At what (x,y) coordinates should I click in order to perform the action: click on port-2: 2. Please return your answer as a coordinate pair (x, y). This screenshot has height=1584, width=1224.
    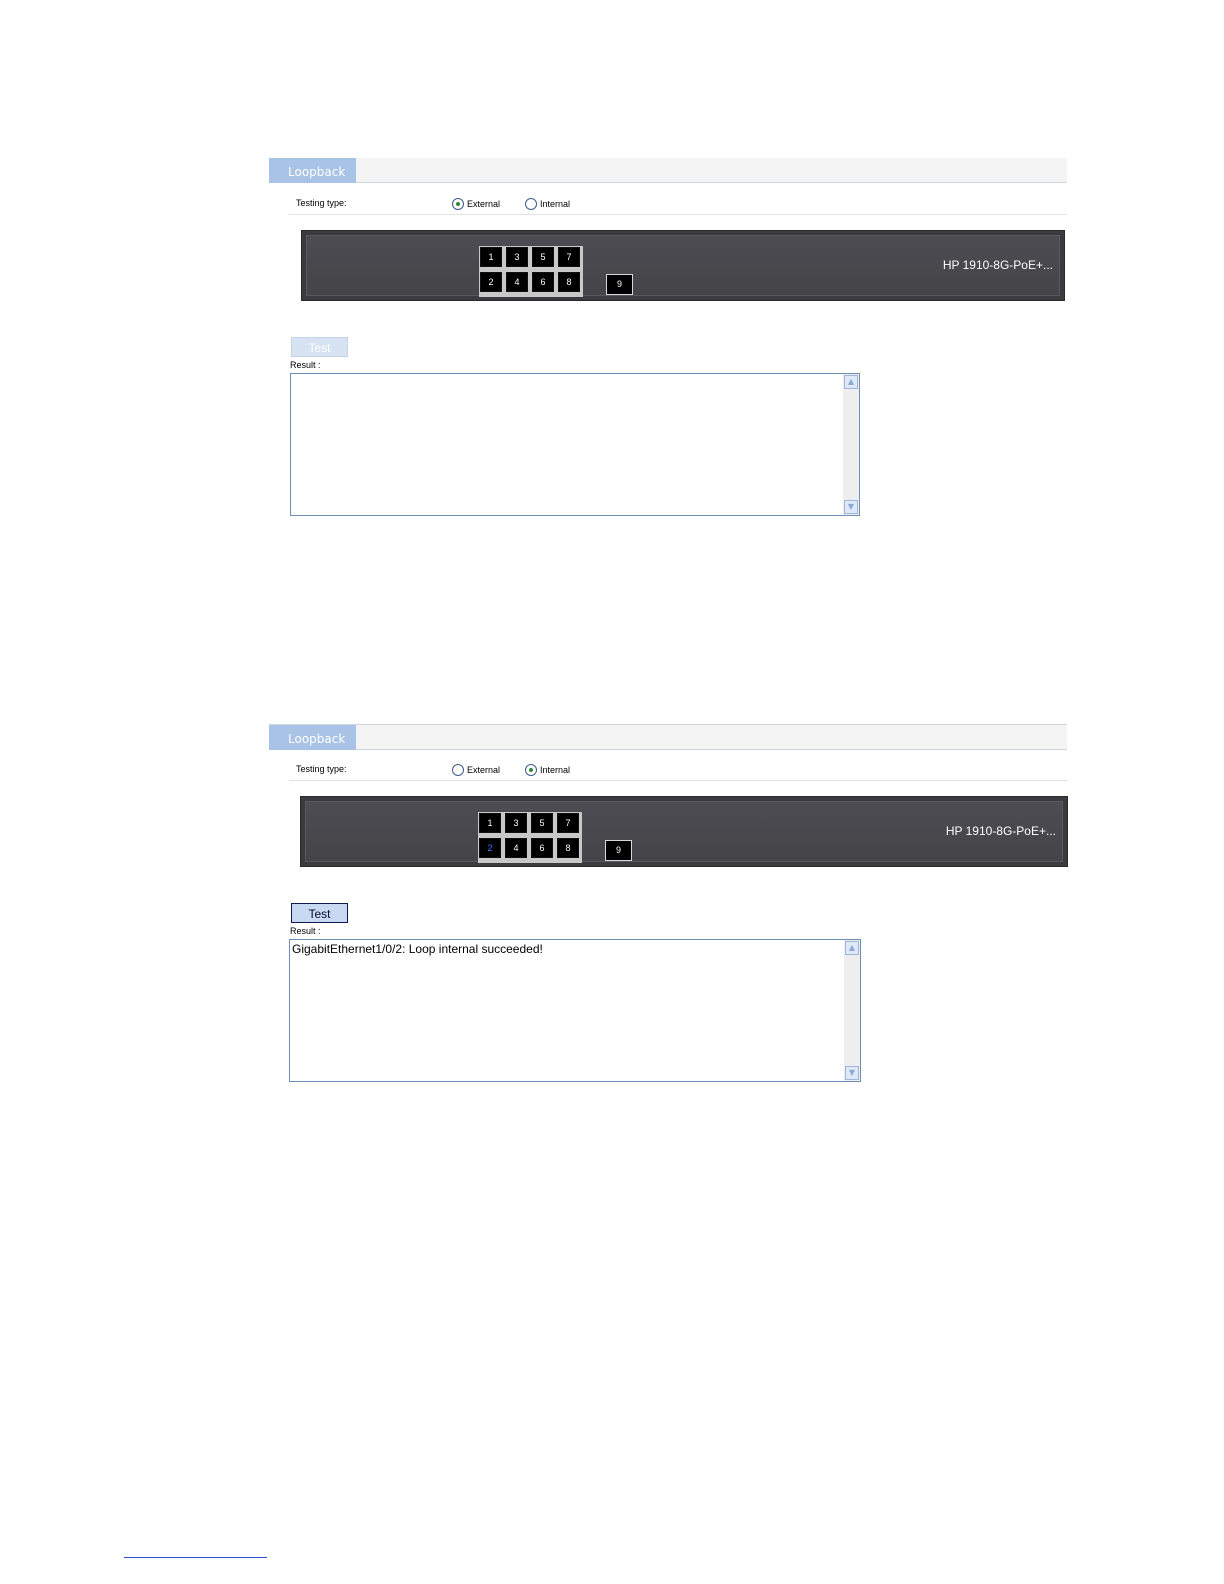
    Looking at the image, I should click on (491, 282).